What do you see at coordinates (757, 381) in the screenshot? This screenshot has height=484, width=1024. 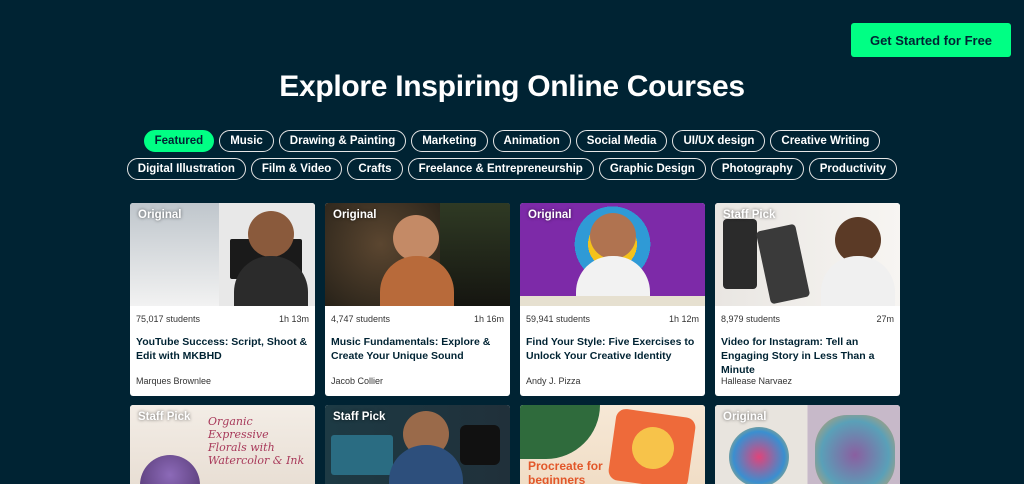 I see `course-author: Hallease Narvaez` at bounding box center [757, 381].